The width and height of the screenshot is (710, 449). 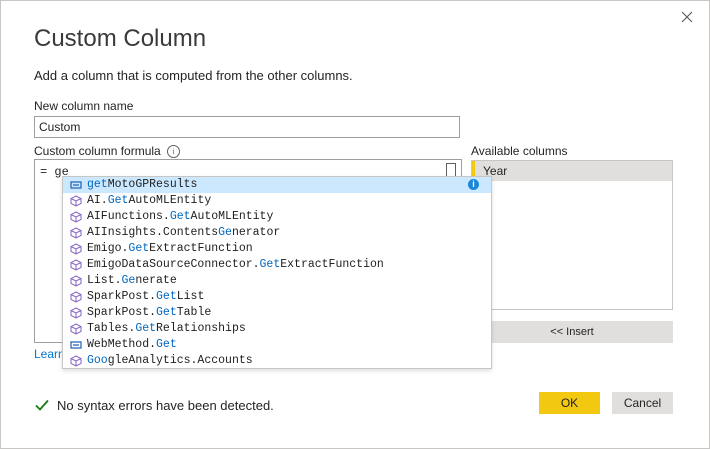 What do you see at coordinates (572, 332) in the screenshot?
I see `insert-button: << Insert` at bounding box center [572, 332].